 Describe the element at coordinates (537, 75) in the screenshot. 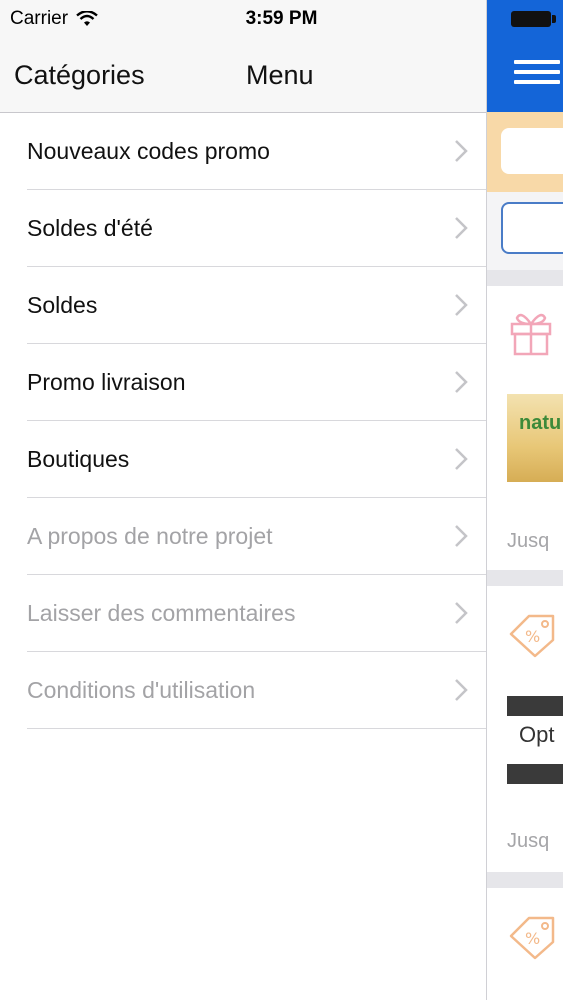

I see `hamburger-menu-icon` at that location.